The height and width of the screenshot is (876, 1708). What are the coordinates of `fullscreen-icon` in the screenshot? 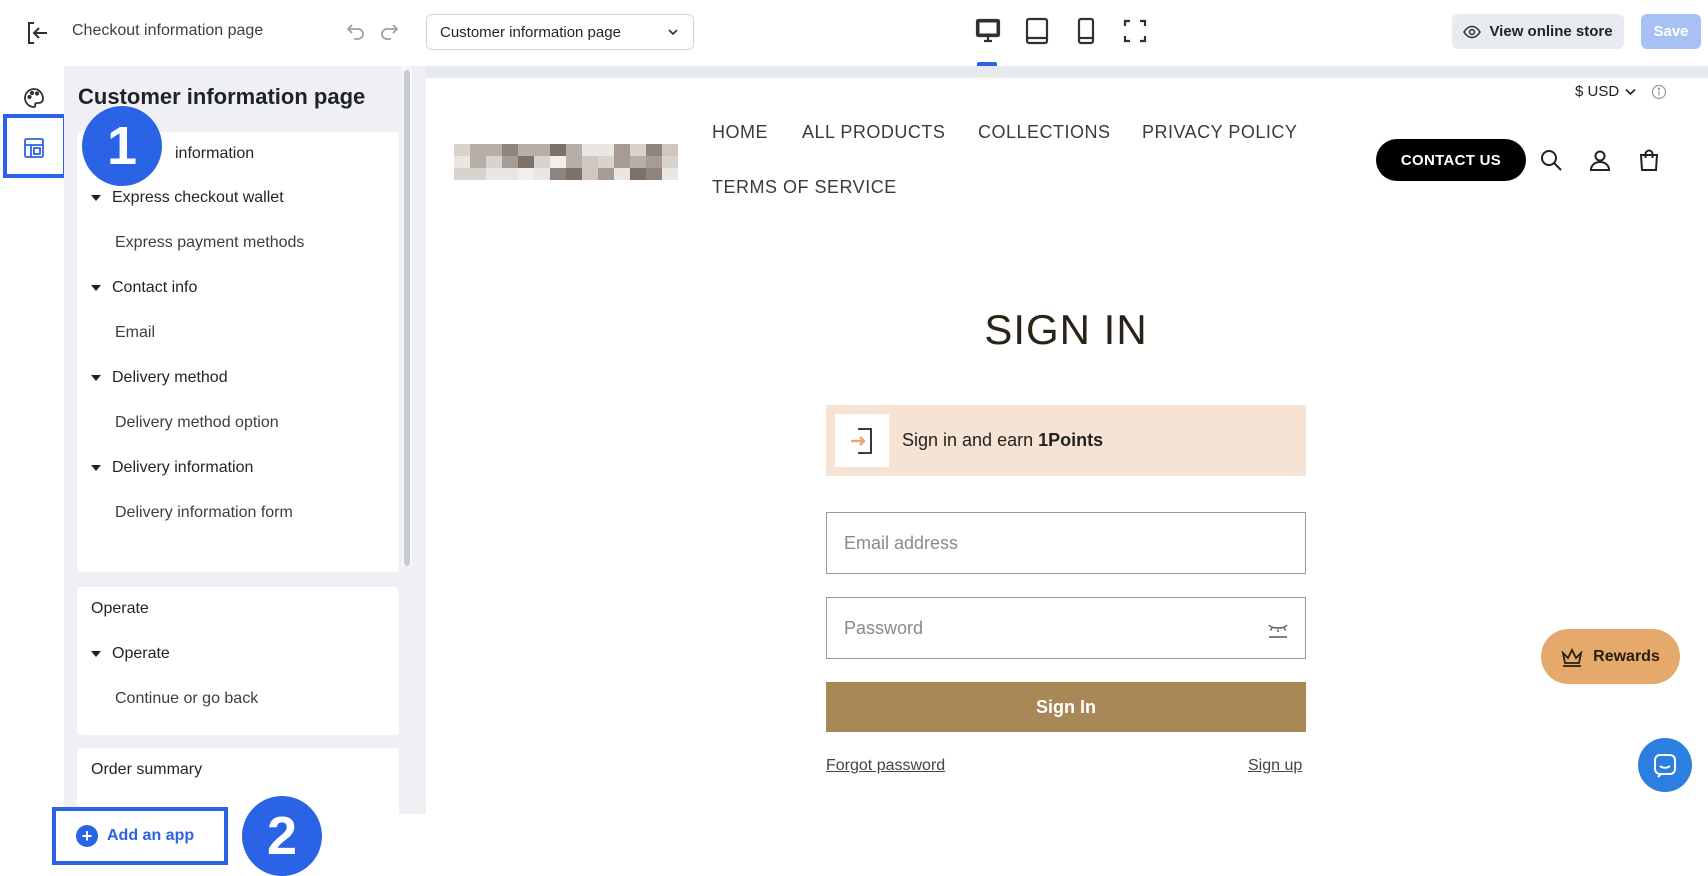 It's located at (1135, 31).